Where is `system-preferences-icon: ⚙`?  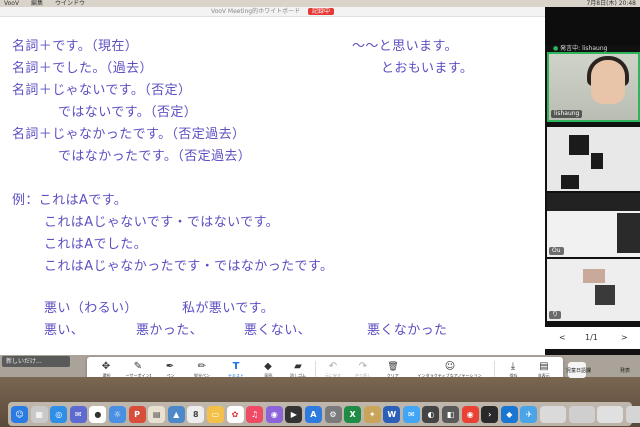
system-preferences-icon: ⚙ is located at coordinates (333, 414).